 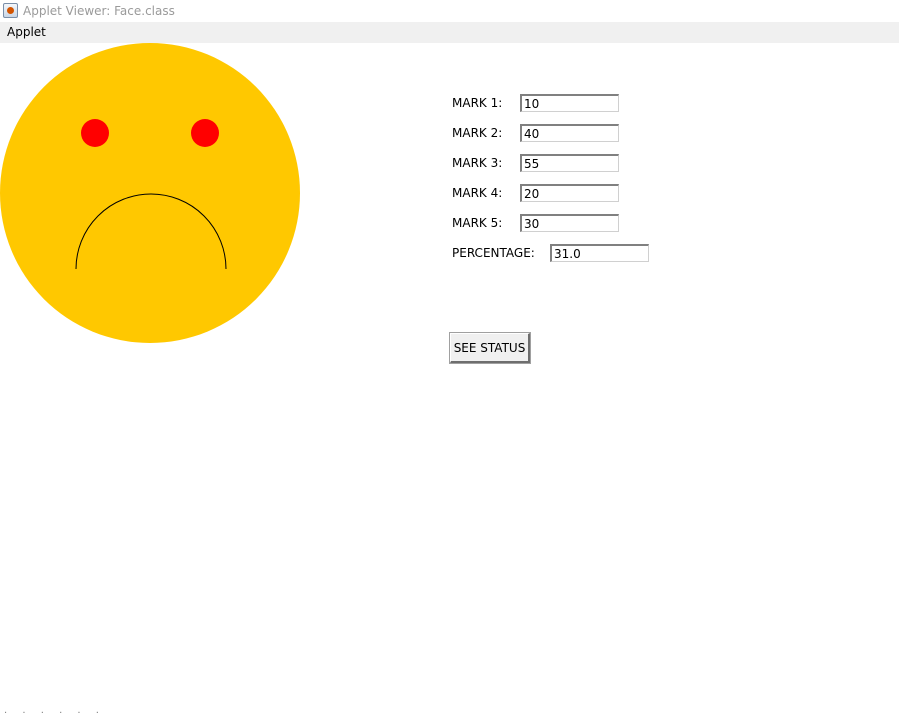 I want to click on mark-1-field, so click(x=569, y=103).